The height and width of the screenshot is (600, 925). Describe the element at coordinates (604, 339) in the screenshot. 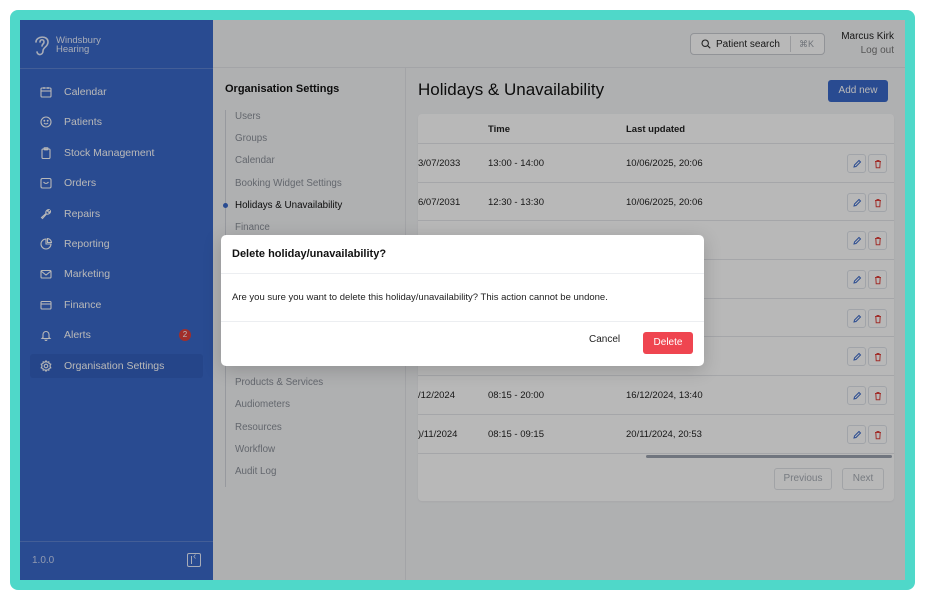

I see `cancel-button: Cancel` at that location.